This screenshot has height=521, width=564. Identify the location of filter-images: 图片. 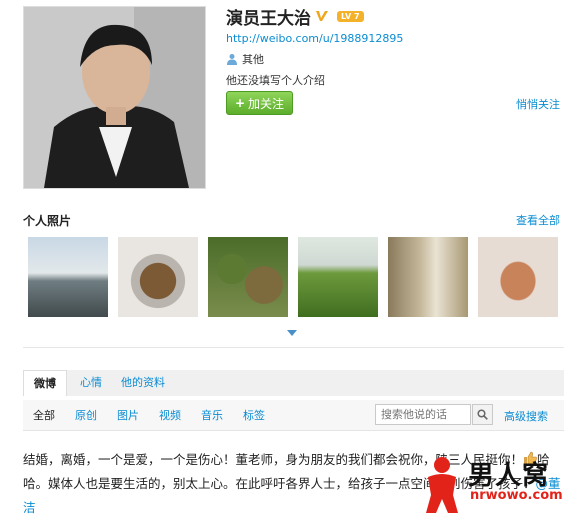
(128, 415).